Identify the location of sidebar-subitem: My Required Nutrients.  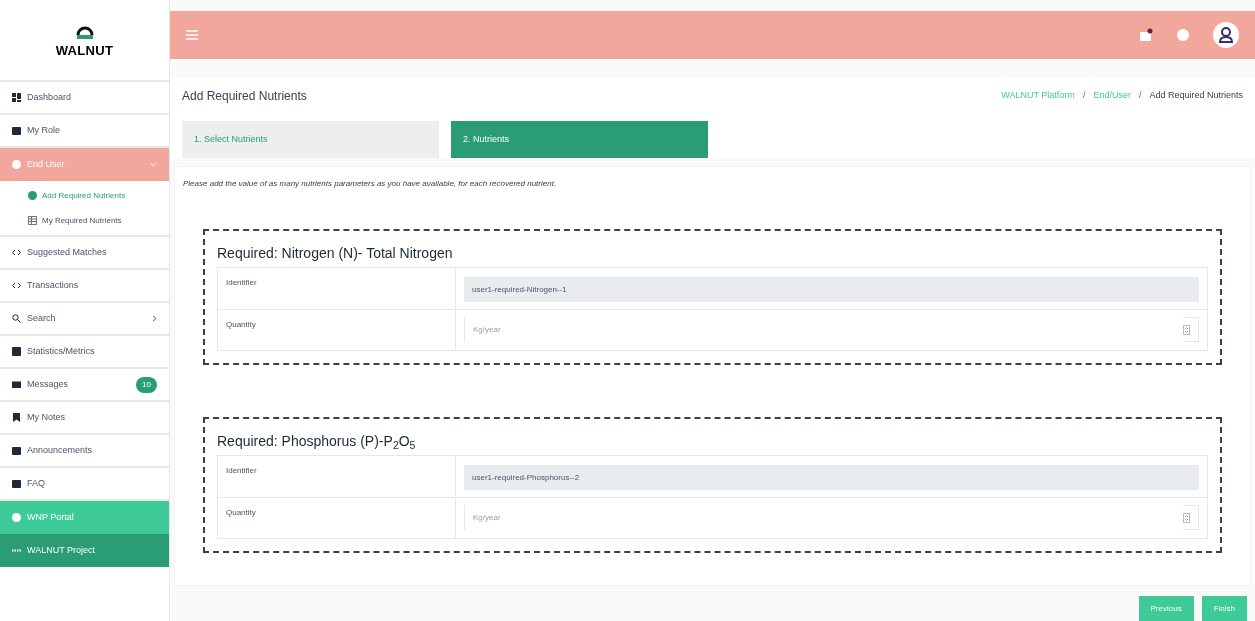
(84, 220).